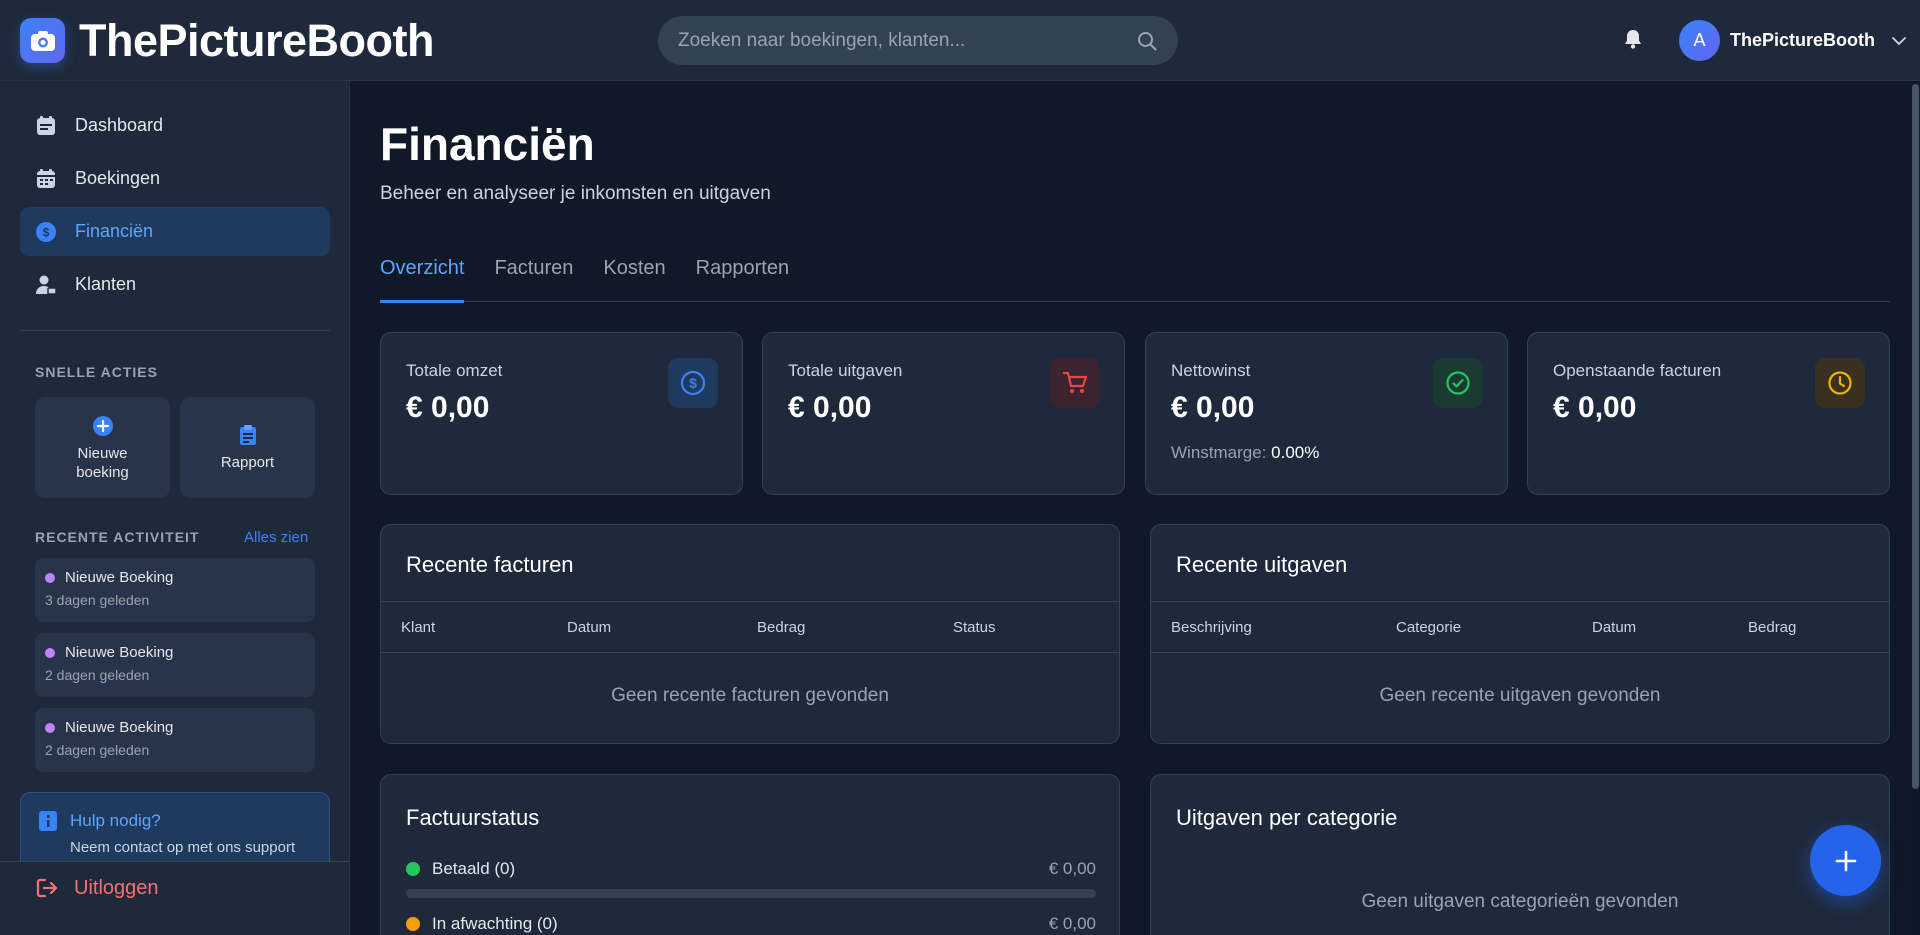 The image size is (1920, 935). What do you see at coordinates (1634, 40) in the screenshot?
I see `bell-icon` at bounding box center [1634, 40].